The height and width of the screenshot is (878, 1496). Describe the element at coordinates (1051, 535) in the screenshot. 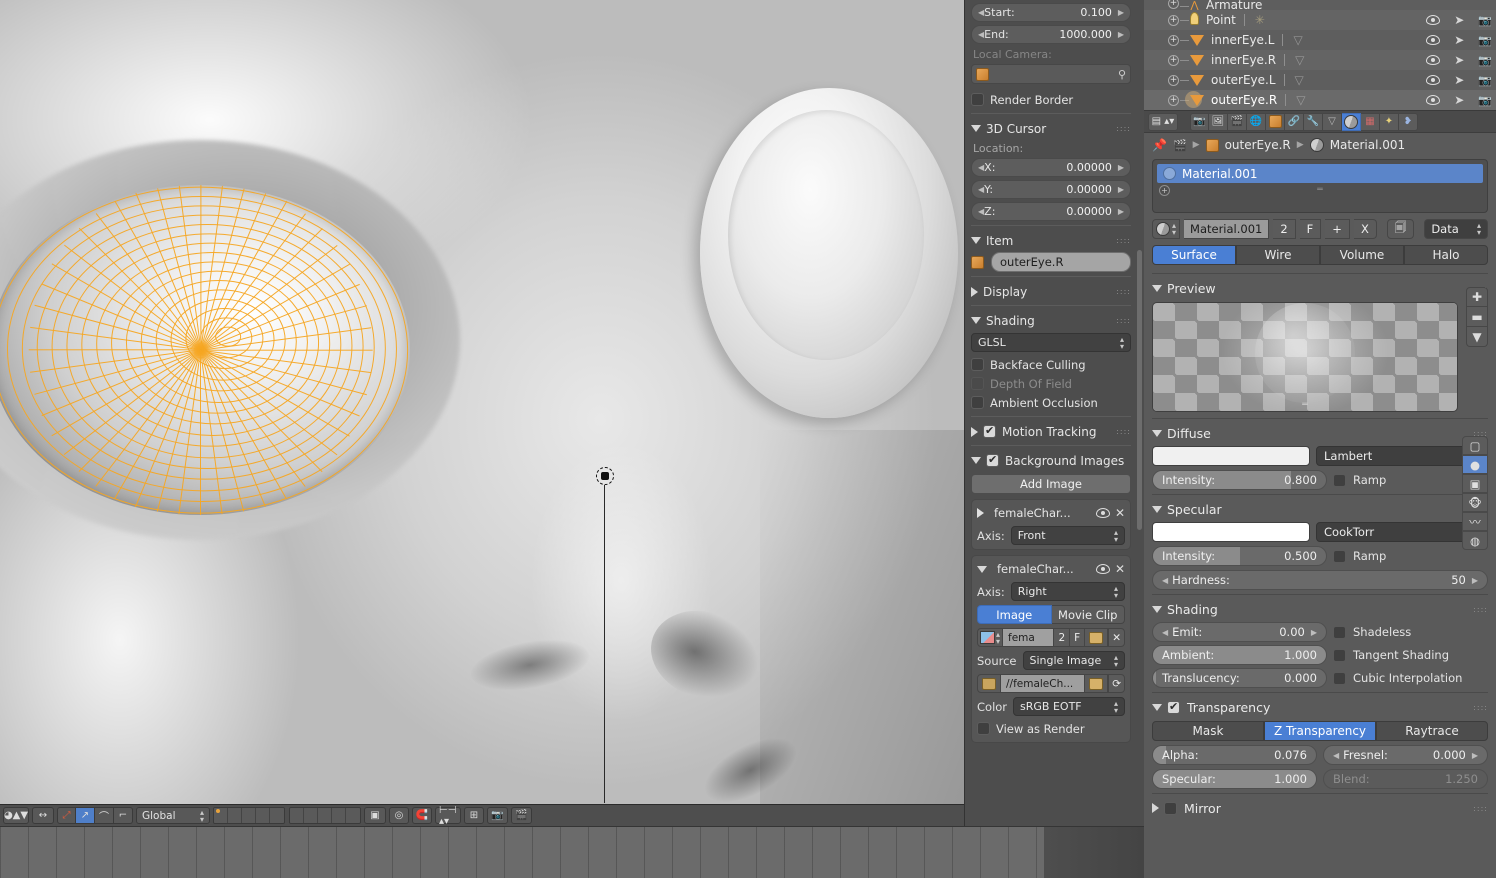

I see `bg-image-1-axis-row: Axis: Front ▴ ▾` at that location.